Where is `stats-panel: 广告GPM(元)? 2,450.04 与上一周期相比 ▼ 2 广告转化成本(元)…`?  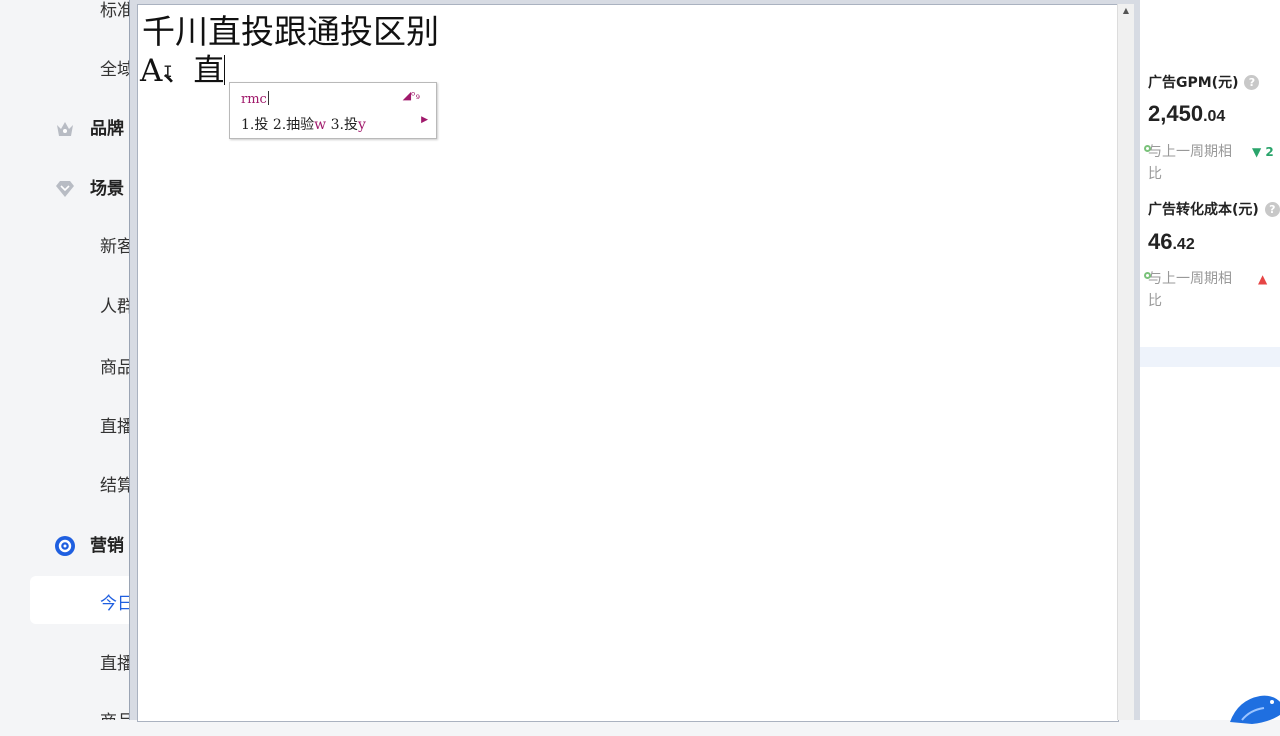
stats-panel: 广告GPM(元)? 2,450.04 与上一周期相比 ▼ 2 广告转化成本(元)… is located at coordinates (1210, 360).